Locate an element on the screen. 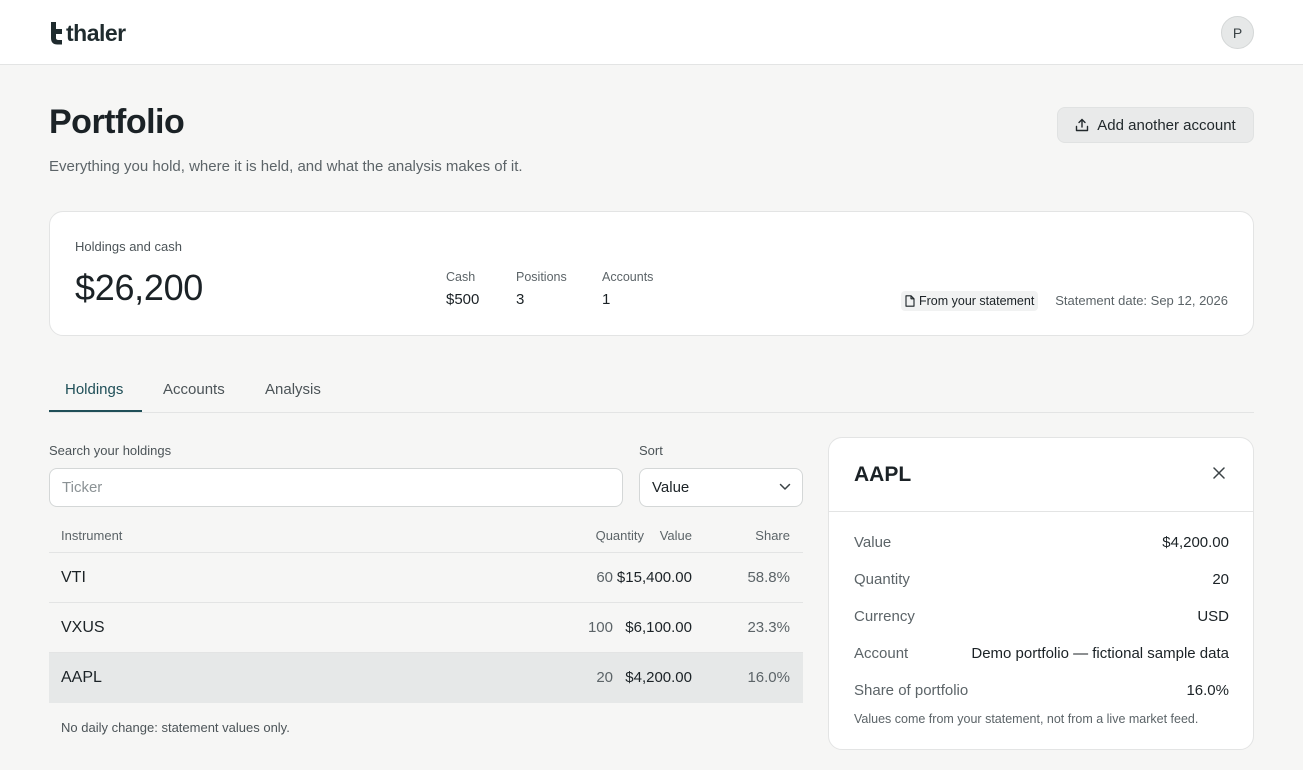 The image size is (1303, 770). sort-select: Value is located at coordinates (721, 487).